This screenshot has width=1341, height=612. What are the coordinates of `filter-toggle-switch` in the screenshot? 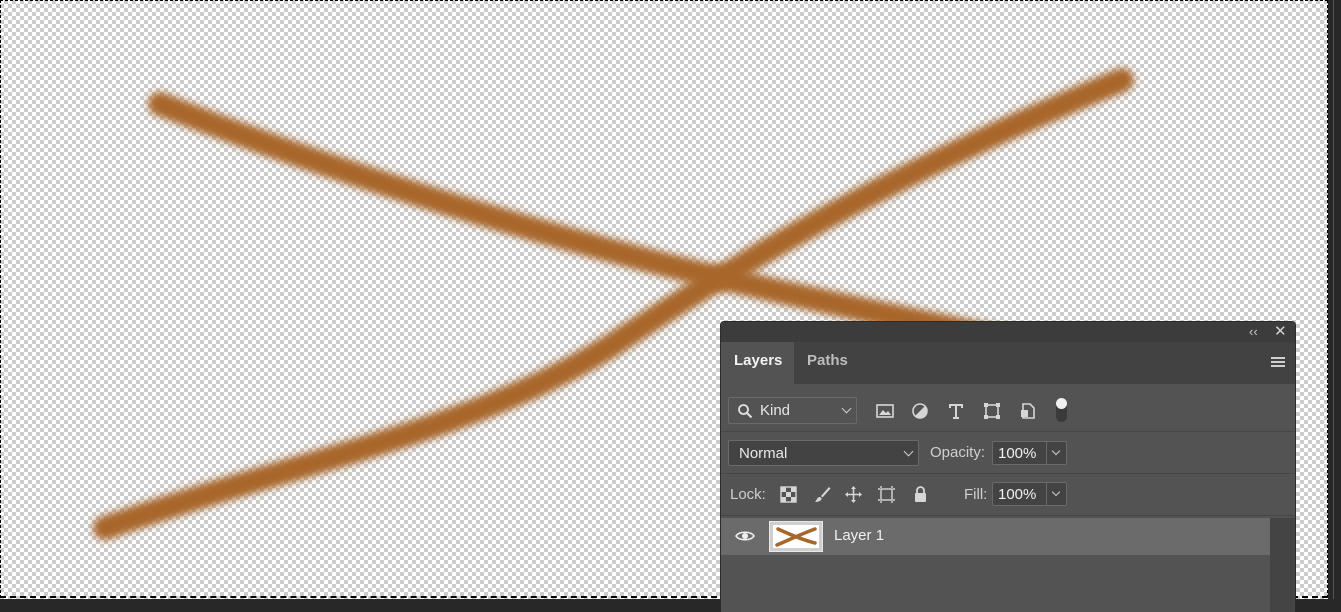 It's located at (1061, 403).